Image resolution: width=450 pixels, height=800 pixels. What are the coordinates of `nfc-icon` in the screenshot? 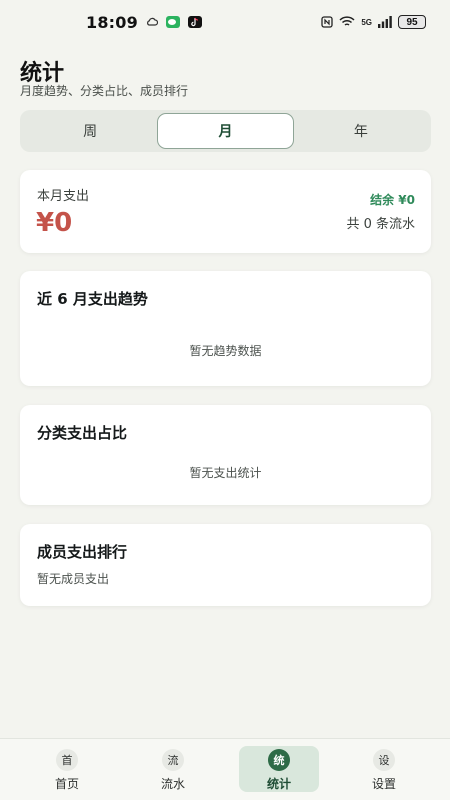 It's located at (327, 22).